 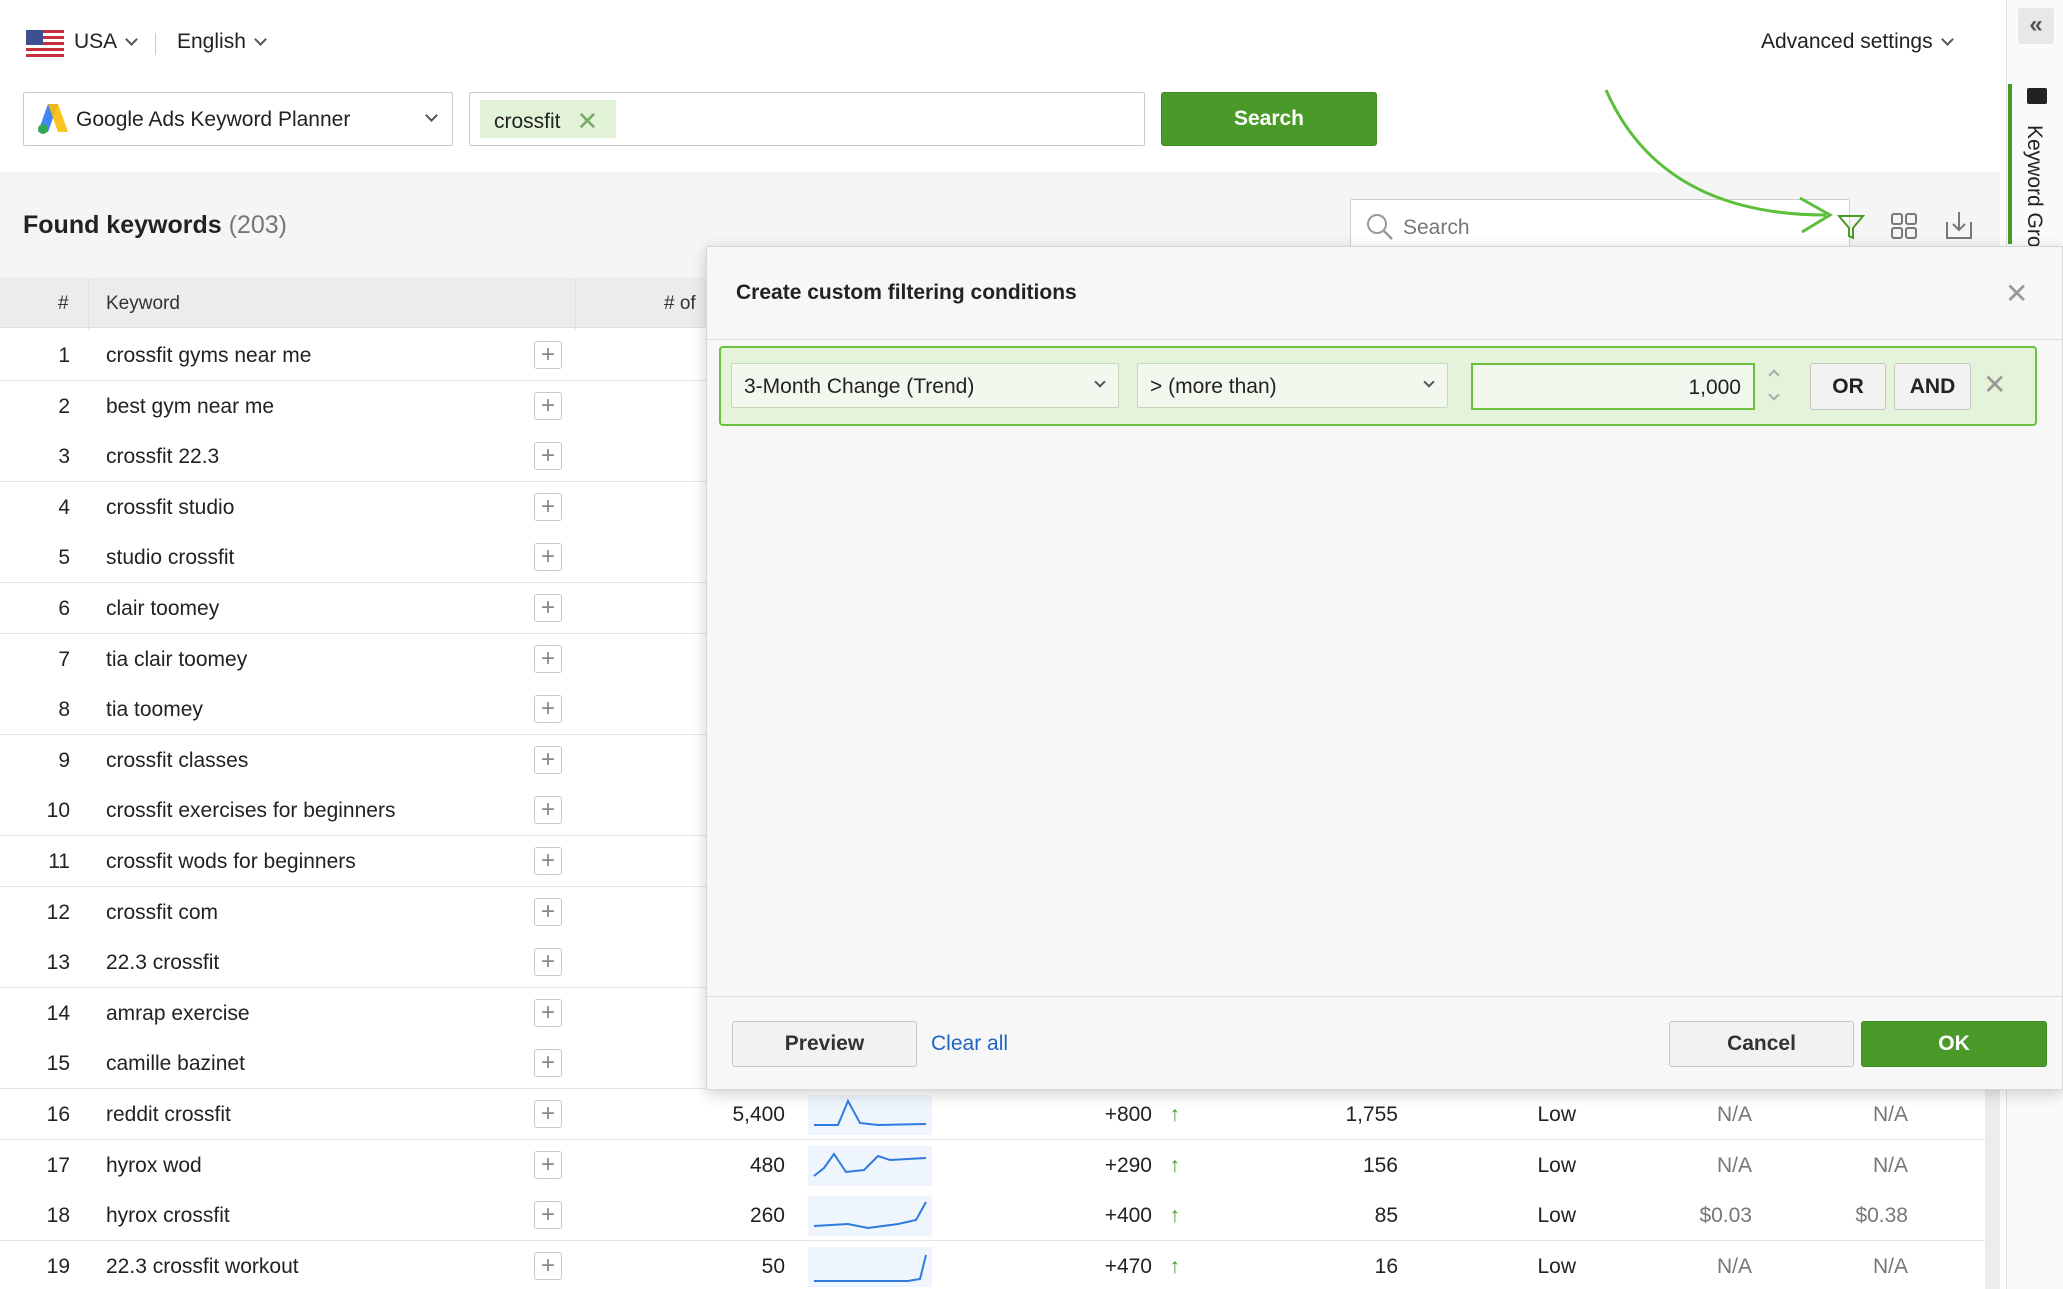 What do you see at coordinates (1000, 44) in the screenshot?
I see `top-bar: USA English Advanced settings` at bounding box center [1000, 44].